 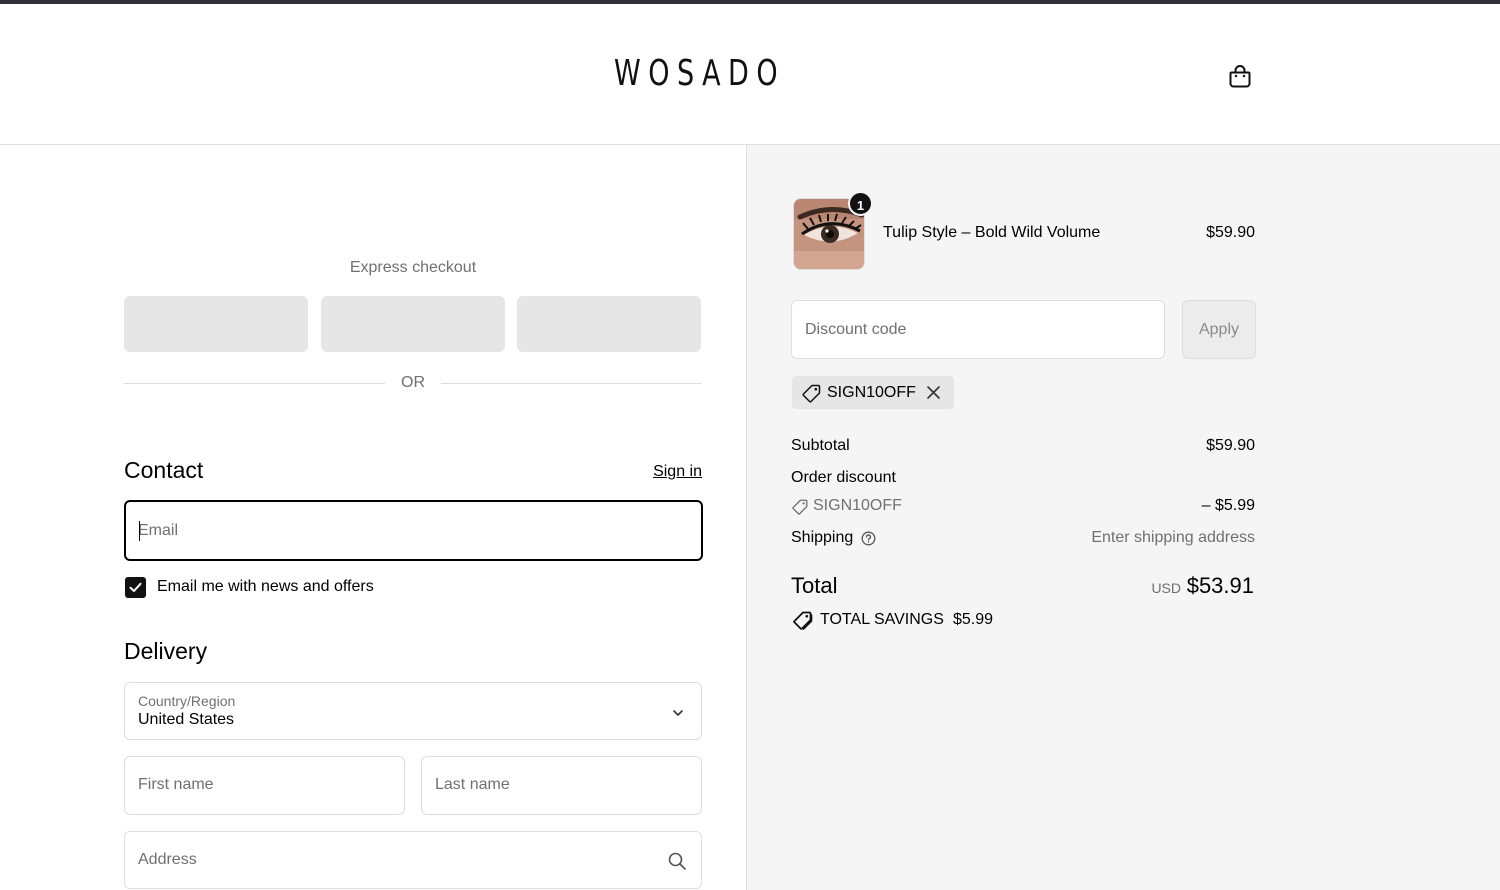 I want to click on help-circle-icon, so click(x=868, y=538).